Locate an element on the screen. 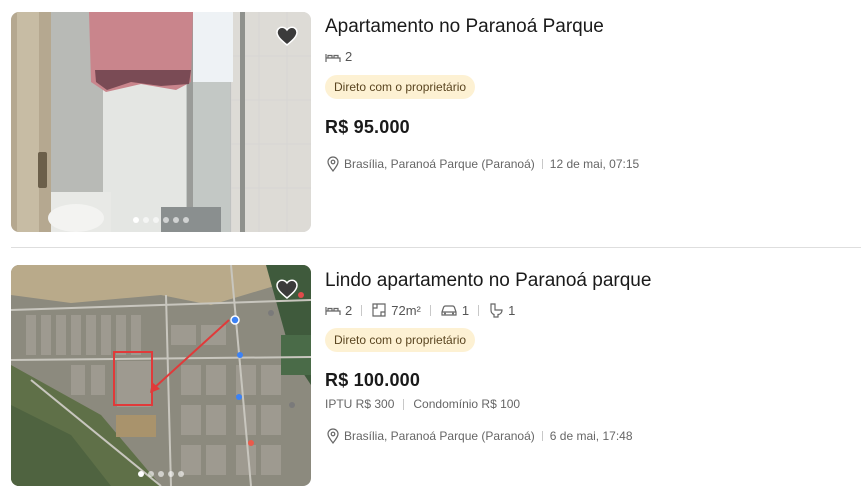 The width and height of the screenshot is (861, 490). listing-features: 2 72m² 1 1 is located at coordinates (420, 310).